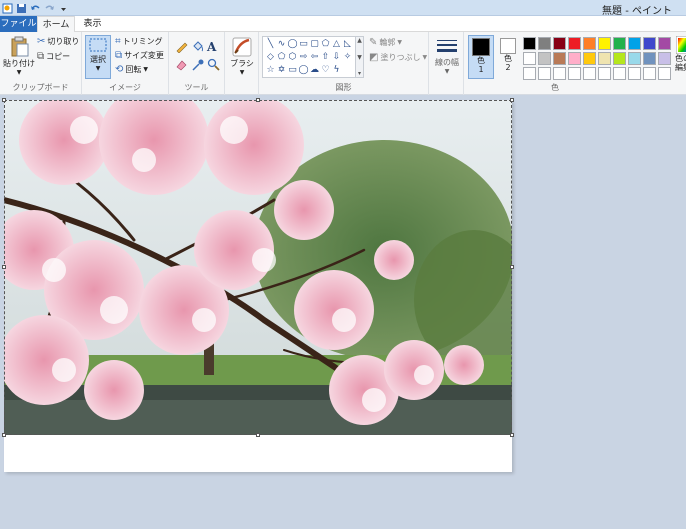 The width and height of the screenshot is (686, 529). What do you see at coordinates (281, 70) in the screenshot?
I see `six-point-star-shape-icon: ✡` at bounding box center [281, 70].